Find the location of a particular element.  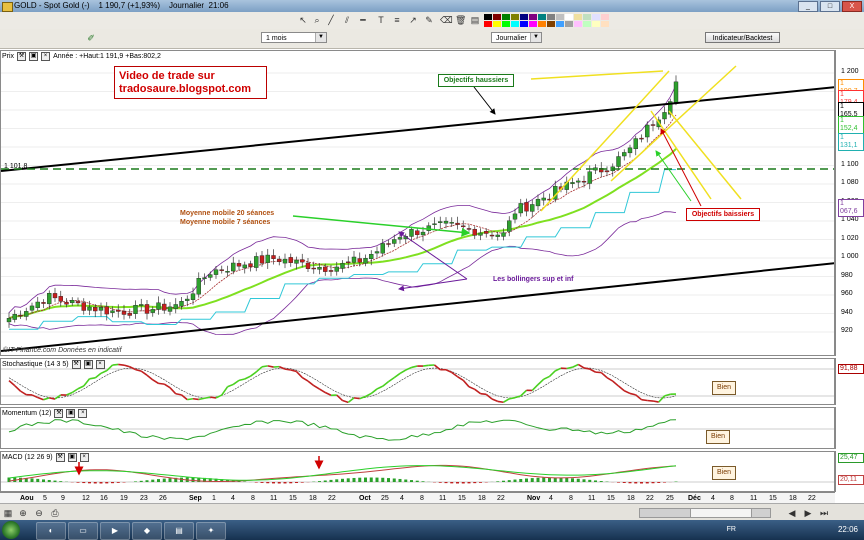

trendline-icon: ╱ is located at coordinates (331, 20).